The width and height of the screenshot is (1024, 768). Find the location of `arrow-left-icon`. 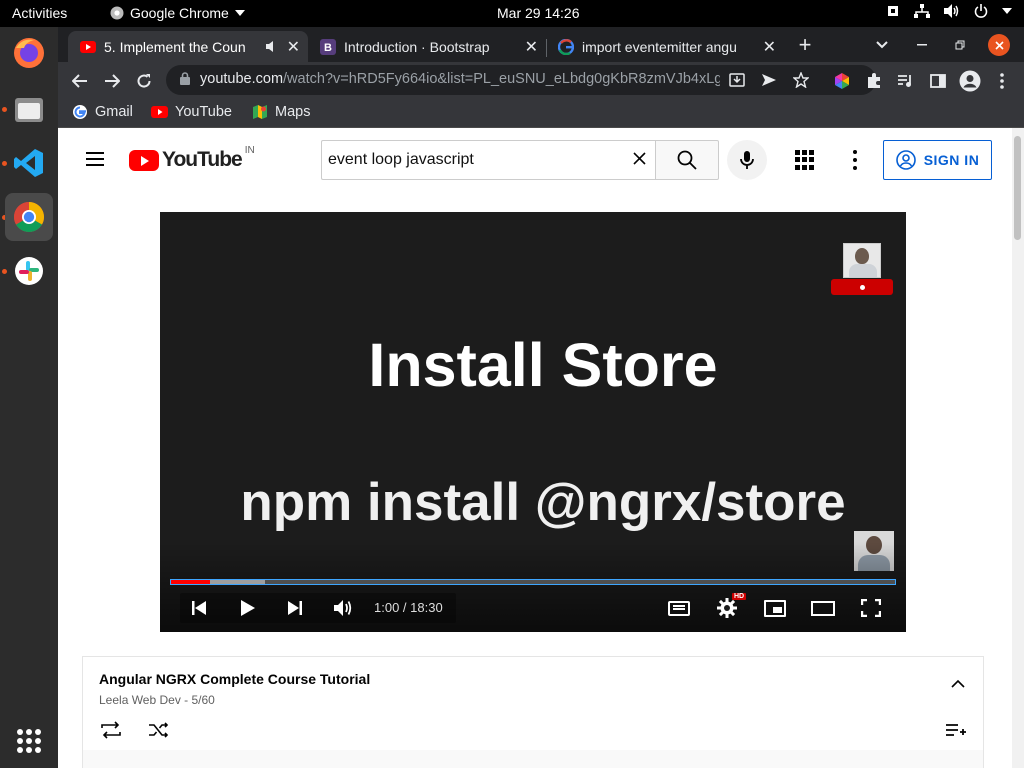

arrow-left-icon is located at coordinates (79, 81).